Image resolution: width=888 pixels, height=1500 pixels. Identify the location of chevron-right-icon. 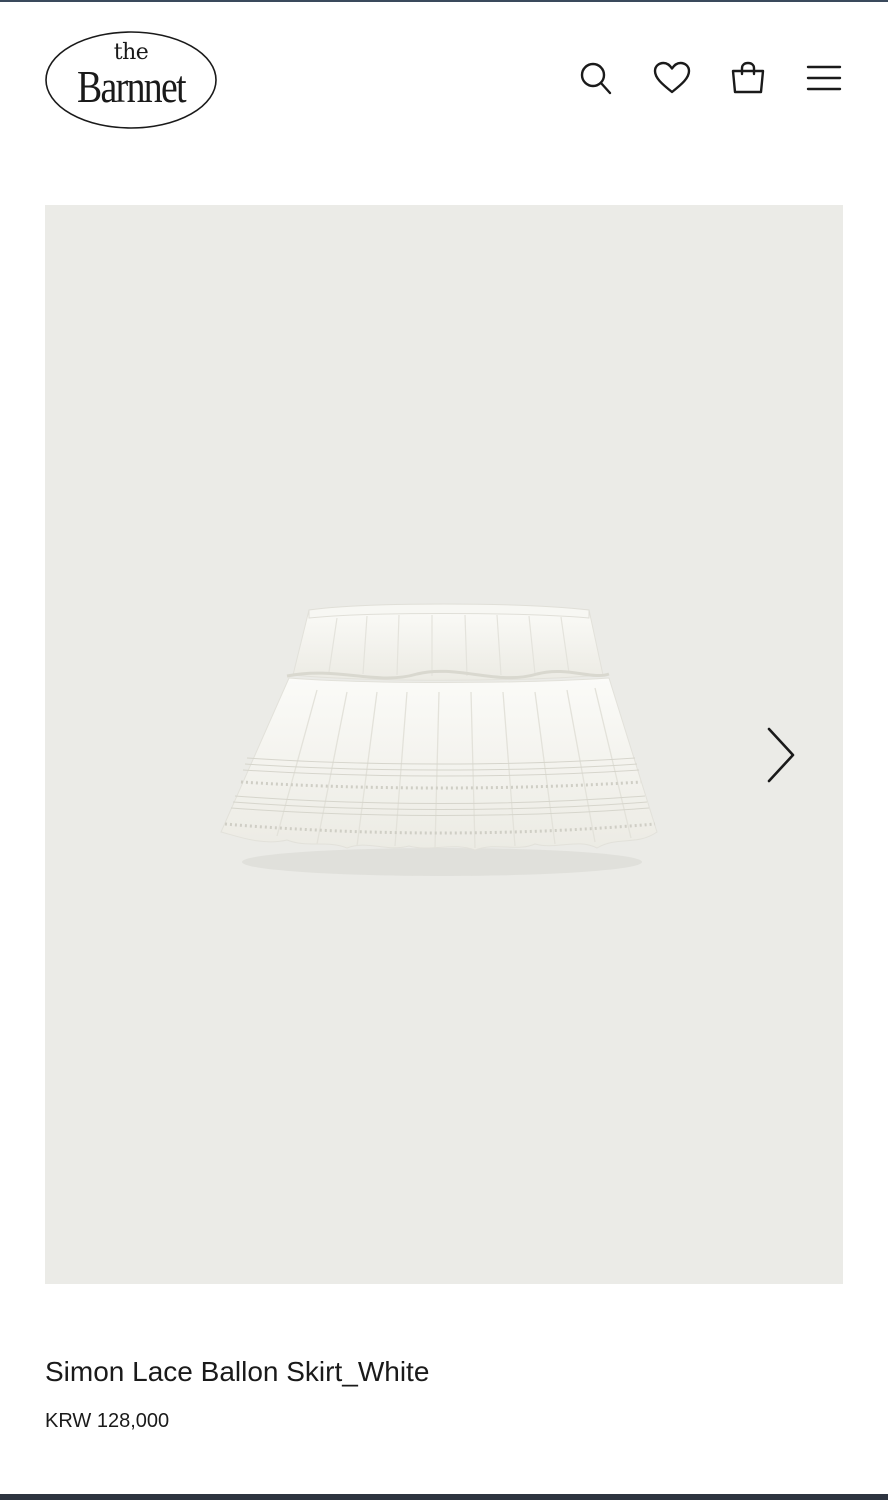
(781, 755).